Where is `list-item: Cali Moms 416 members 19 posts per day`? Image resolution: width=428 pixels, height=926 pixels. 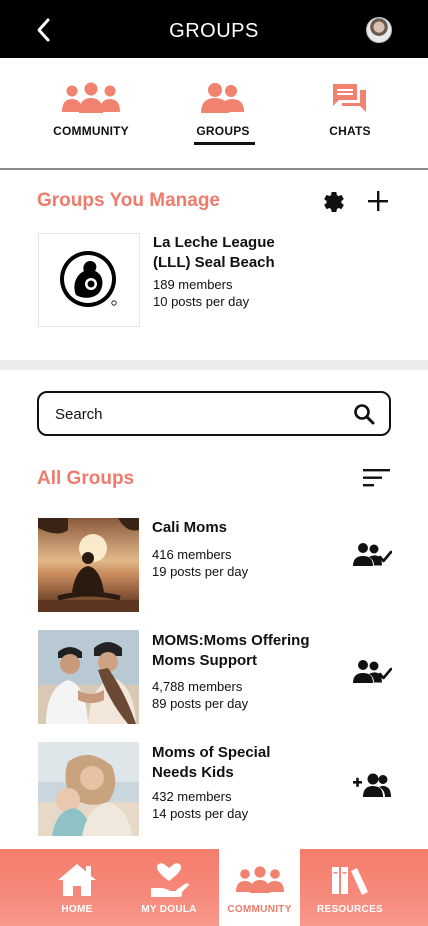
list-item: Cali Moms 416 members 19 posts per day is located at coordinates (214, 566).